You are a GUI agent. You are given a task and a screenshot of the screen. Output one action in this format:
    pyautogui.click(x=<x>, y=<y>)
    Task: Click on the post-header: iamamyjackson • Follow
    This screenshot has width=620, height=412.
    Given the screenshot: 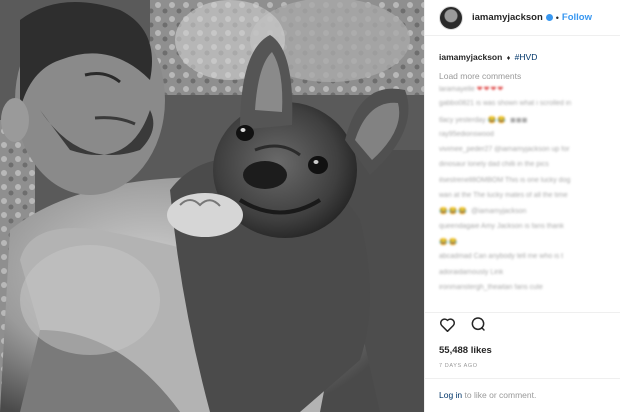 What is the action you would take?
    pyautogui.click(x=522, y=18)
    